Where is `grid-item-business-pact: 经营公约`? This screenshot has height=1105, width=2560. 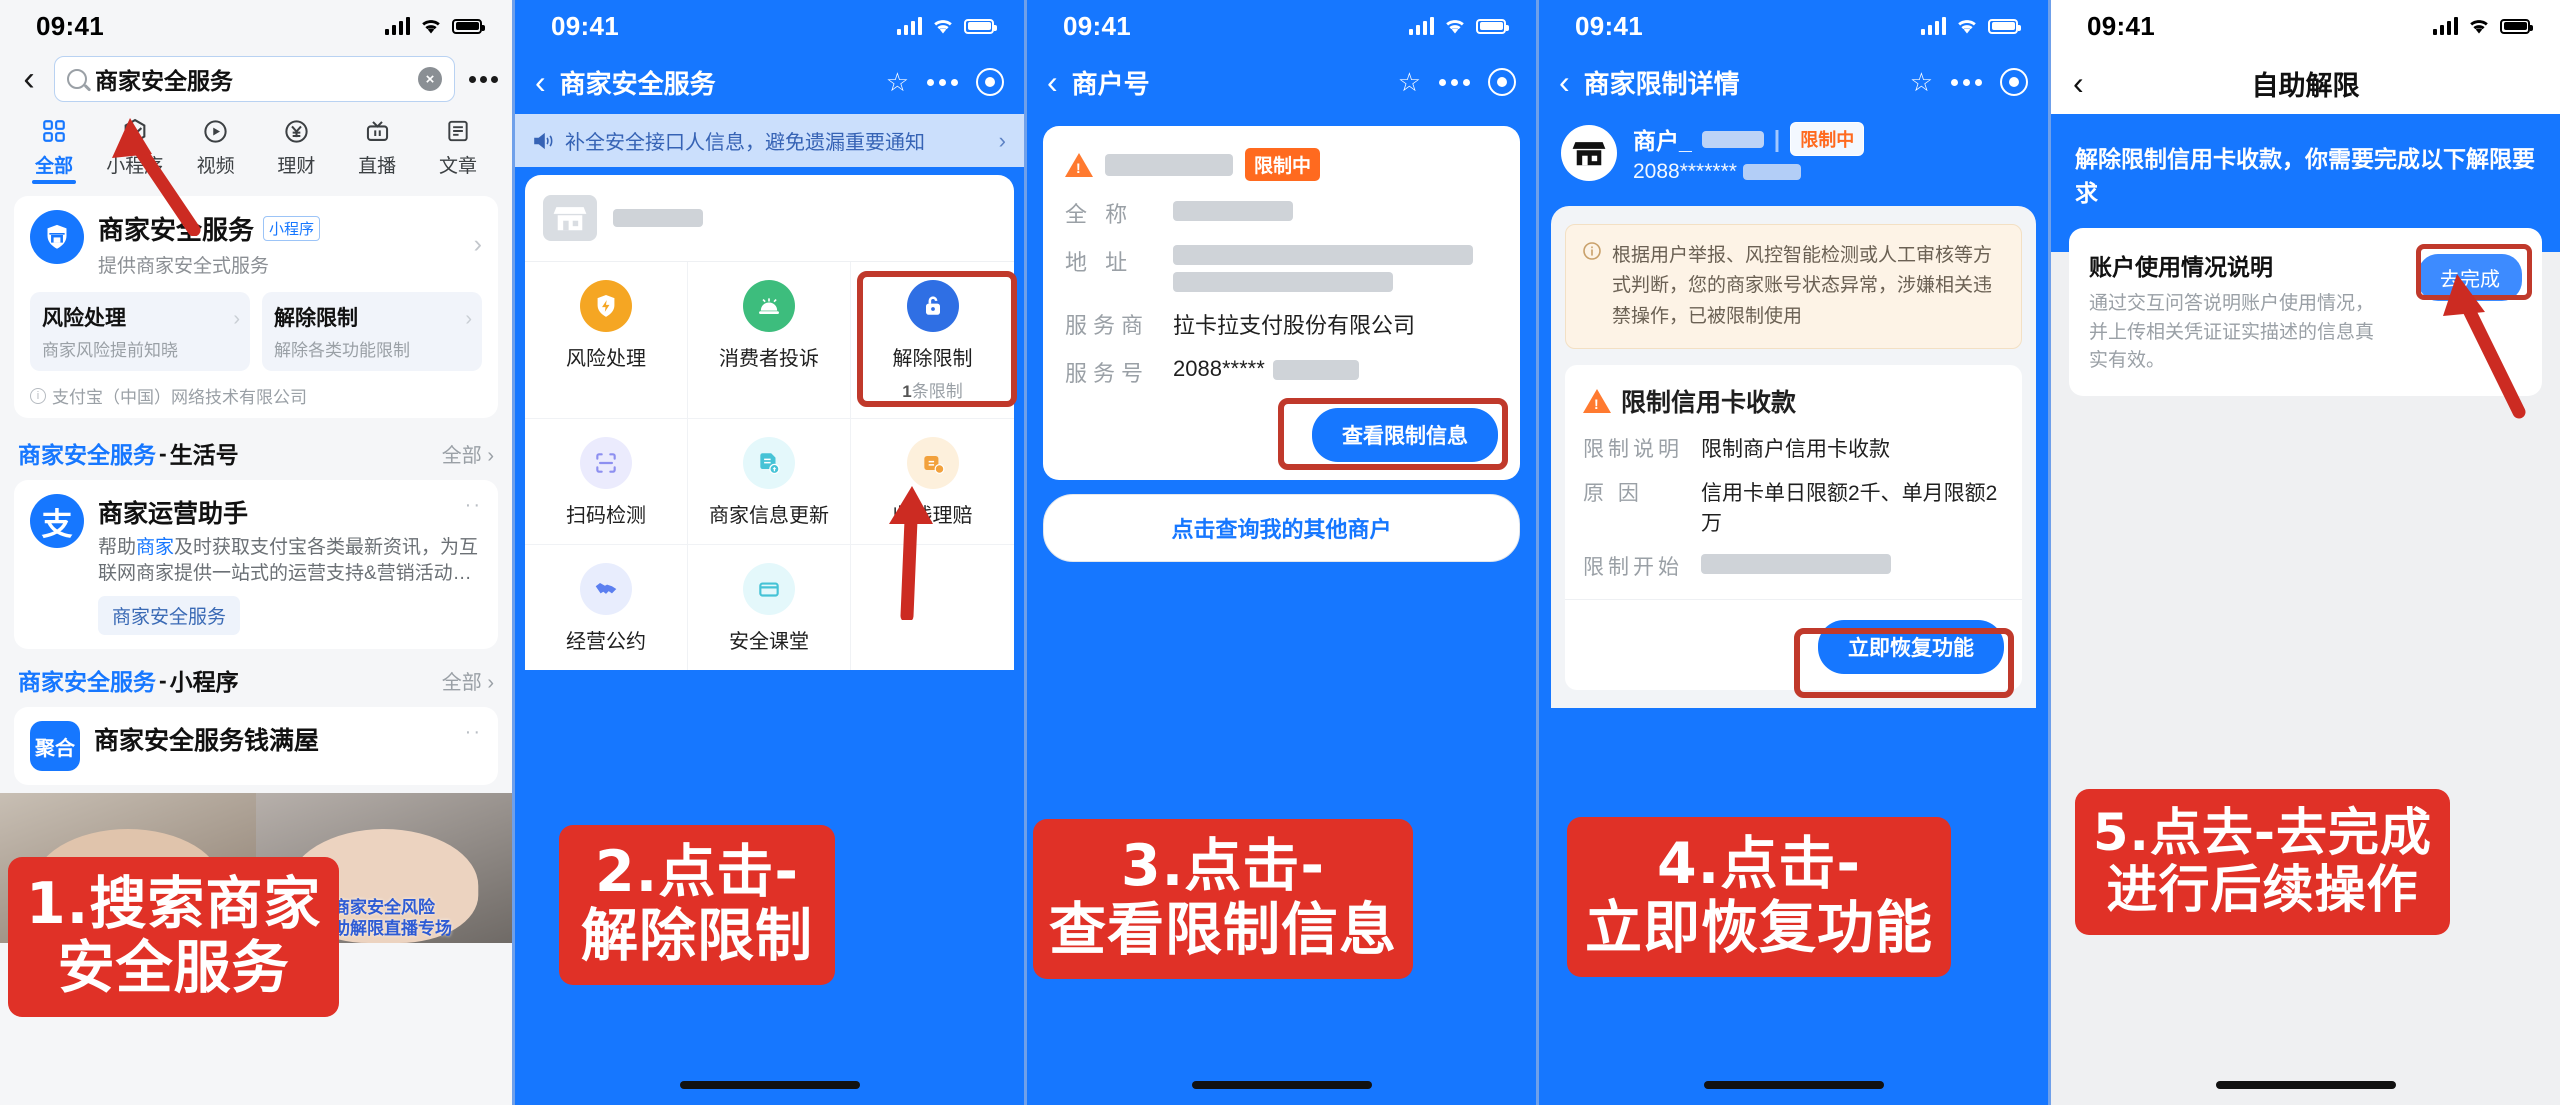 grid-item-business-pact: 经营公约 is located at coordinates (606, 607).